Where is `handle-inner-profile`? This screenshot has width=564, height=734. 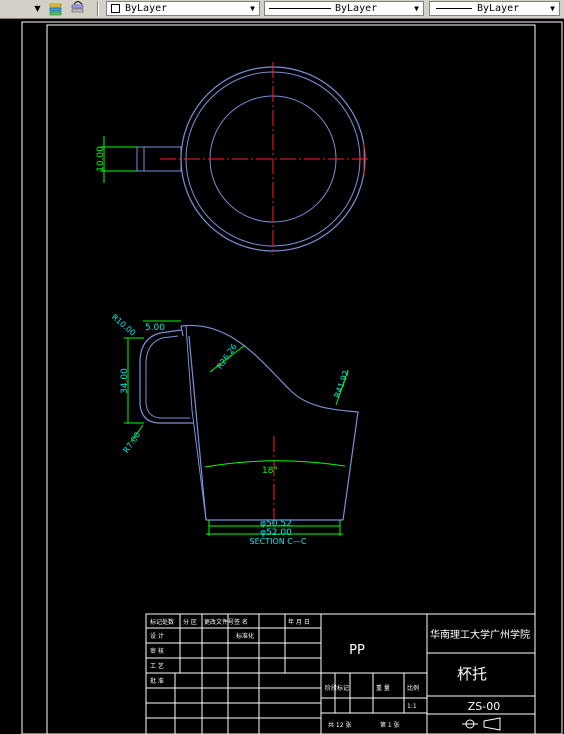 handle-inner-profile is located at coordinates (167, 377).